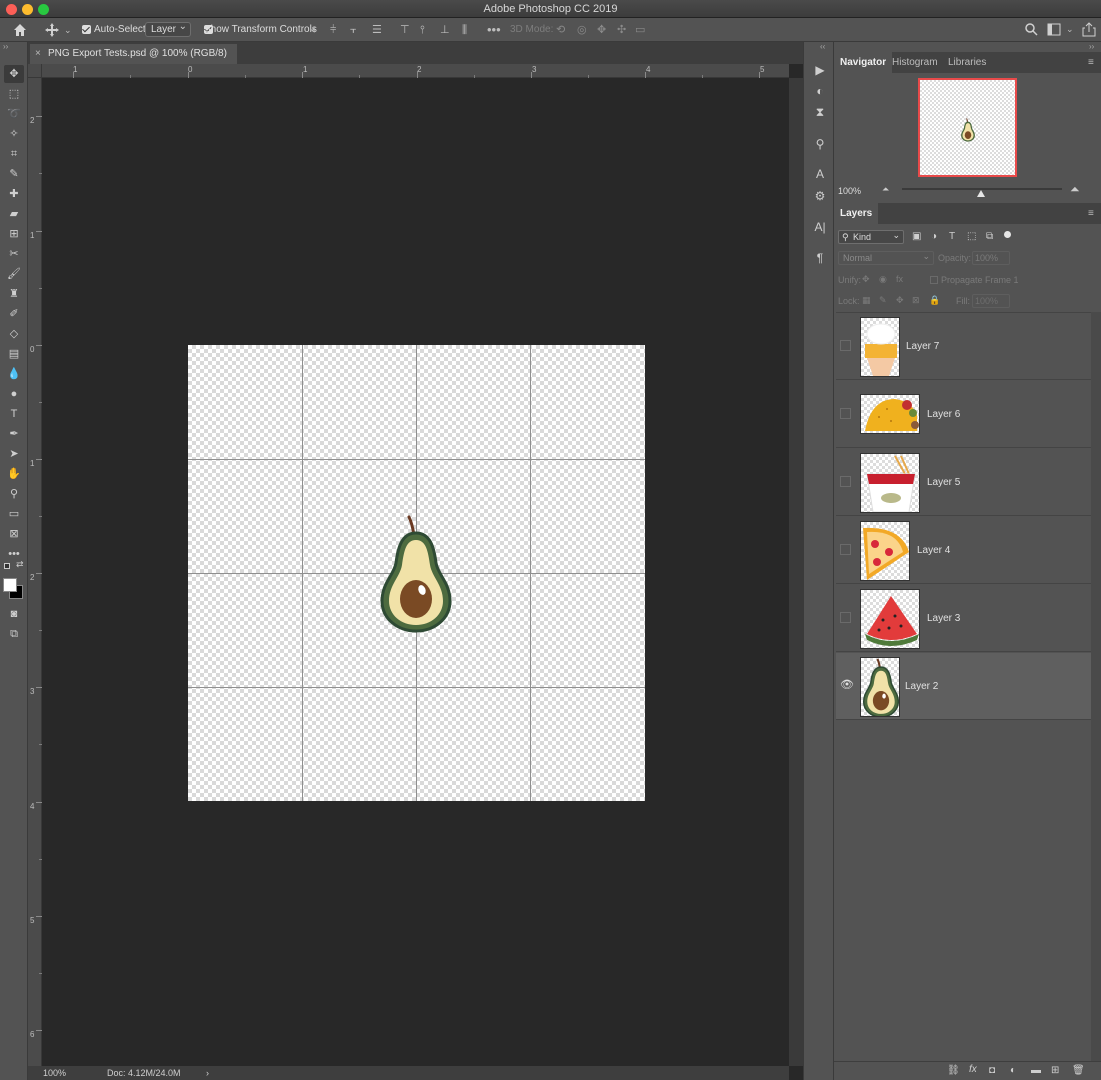 The image size is (1101, 1080). What do you see at coordinates (14, 354) in the screenshot?
I see `gradient-tool-icon: ▤` at bounding box center [14, 354].